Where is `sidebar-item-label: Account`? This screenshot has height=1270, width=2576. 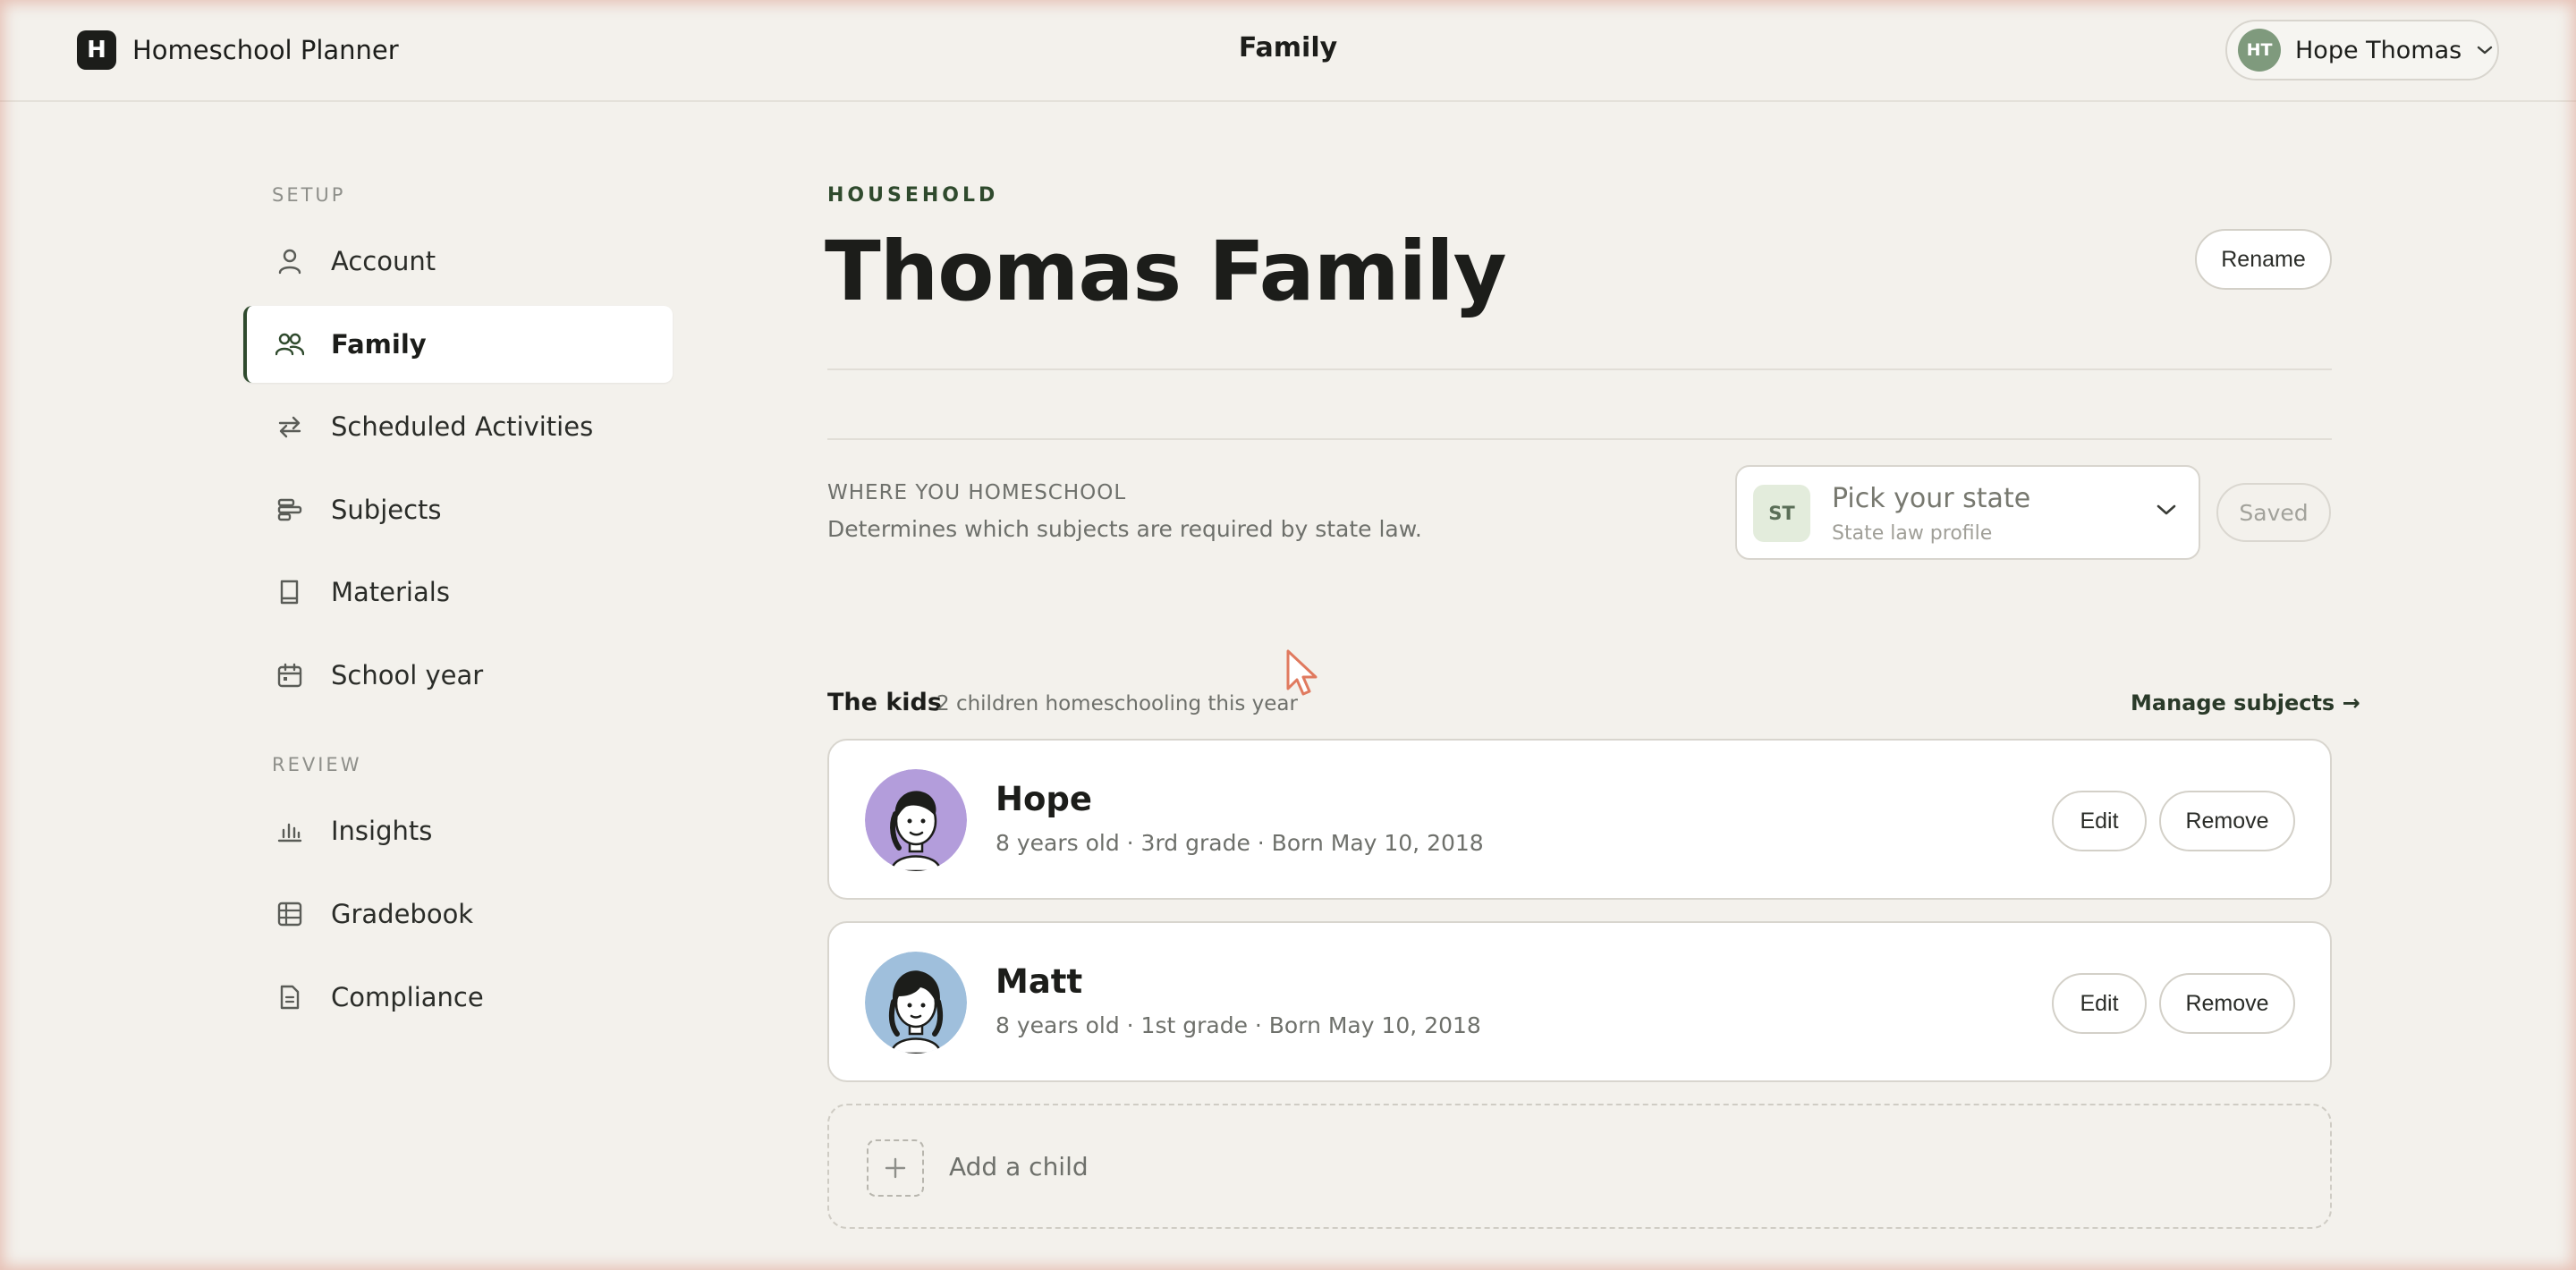 sidebar-item-label: Account is located at coordinates (383, 261).